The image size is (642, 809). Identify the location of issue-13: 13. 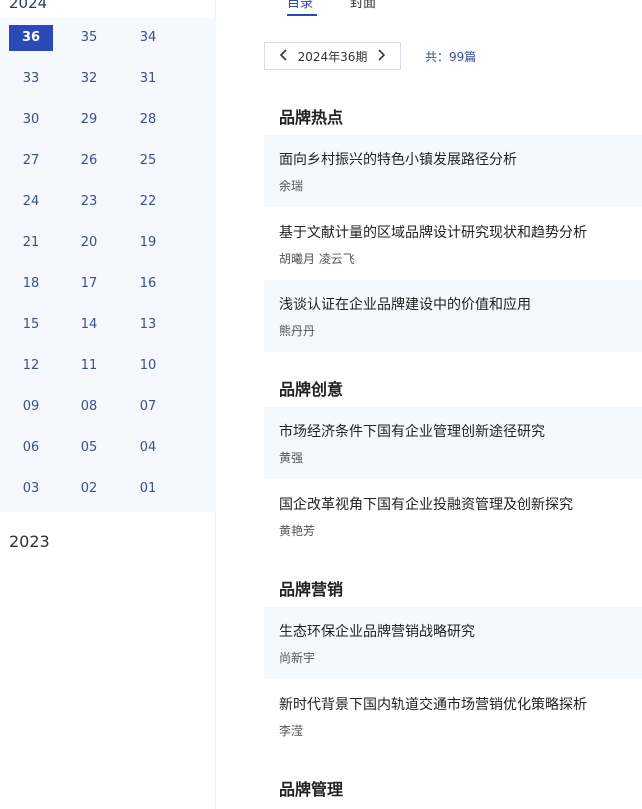
(148, 325).